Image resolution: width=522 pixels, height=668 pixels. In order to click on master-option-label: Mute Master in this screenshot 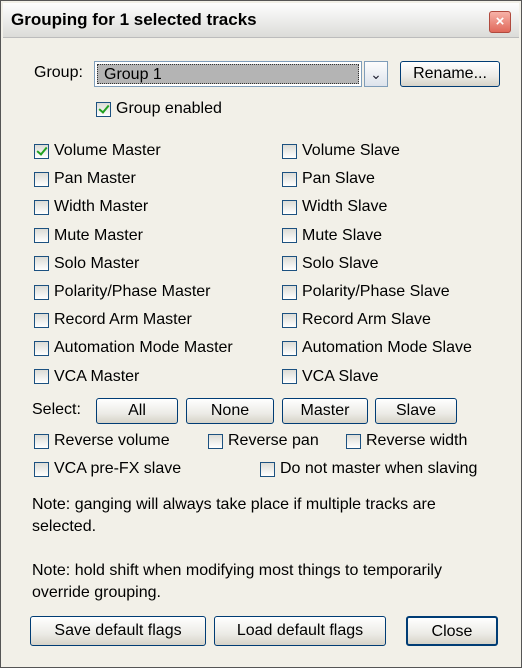, I will do `click(98, 235)`.